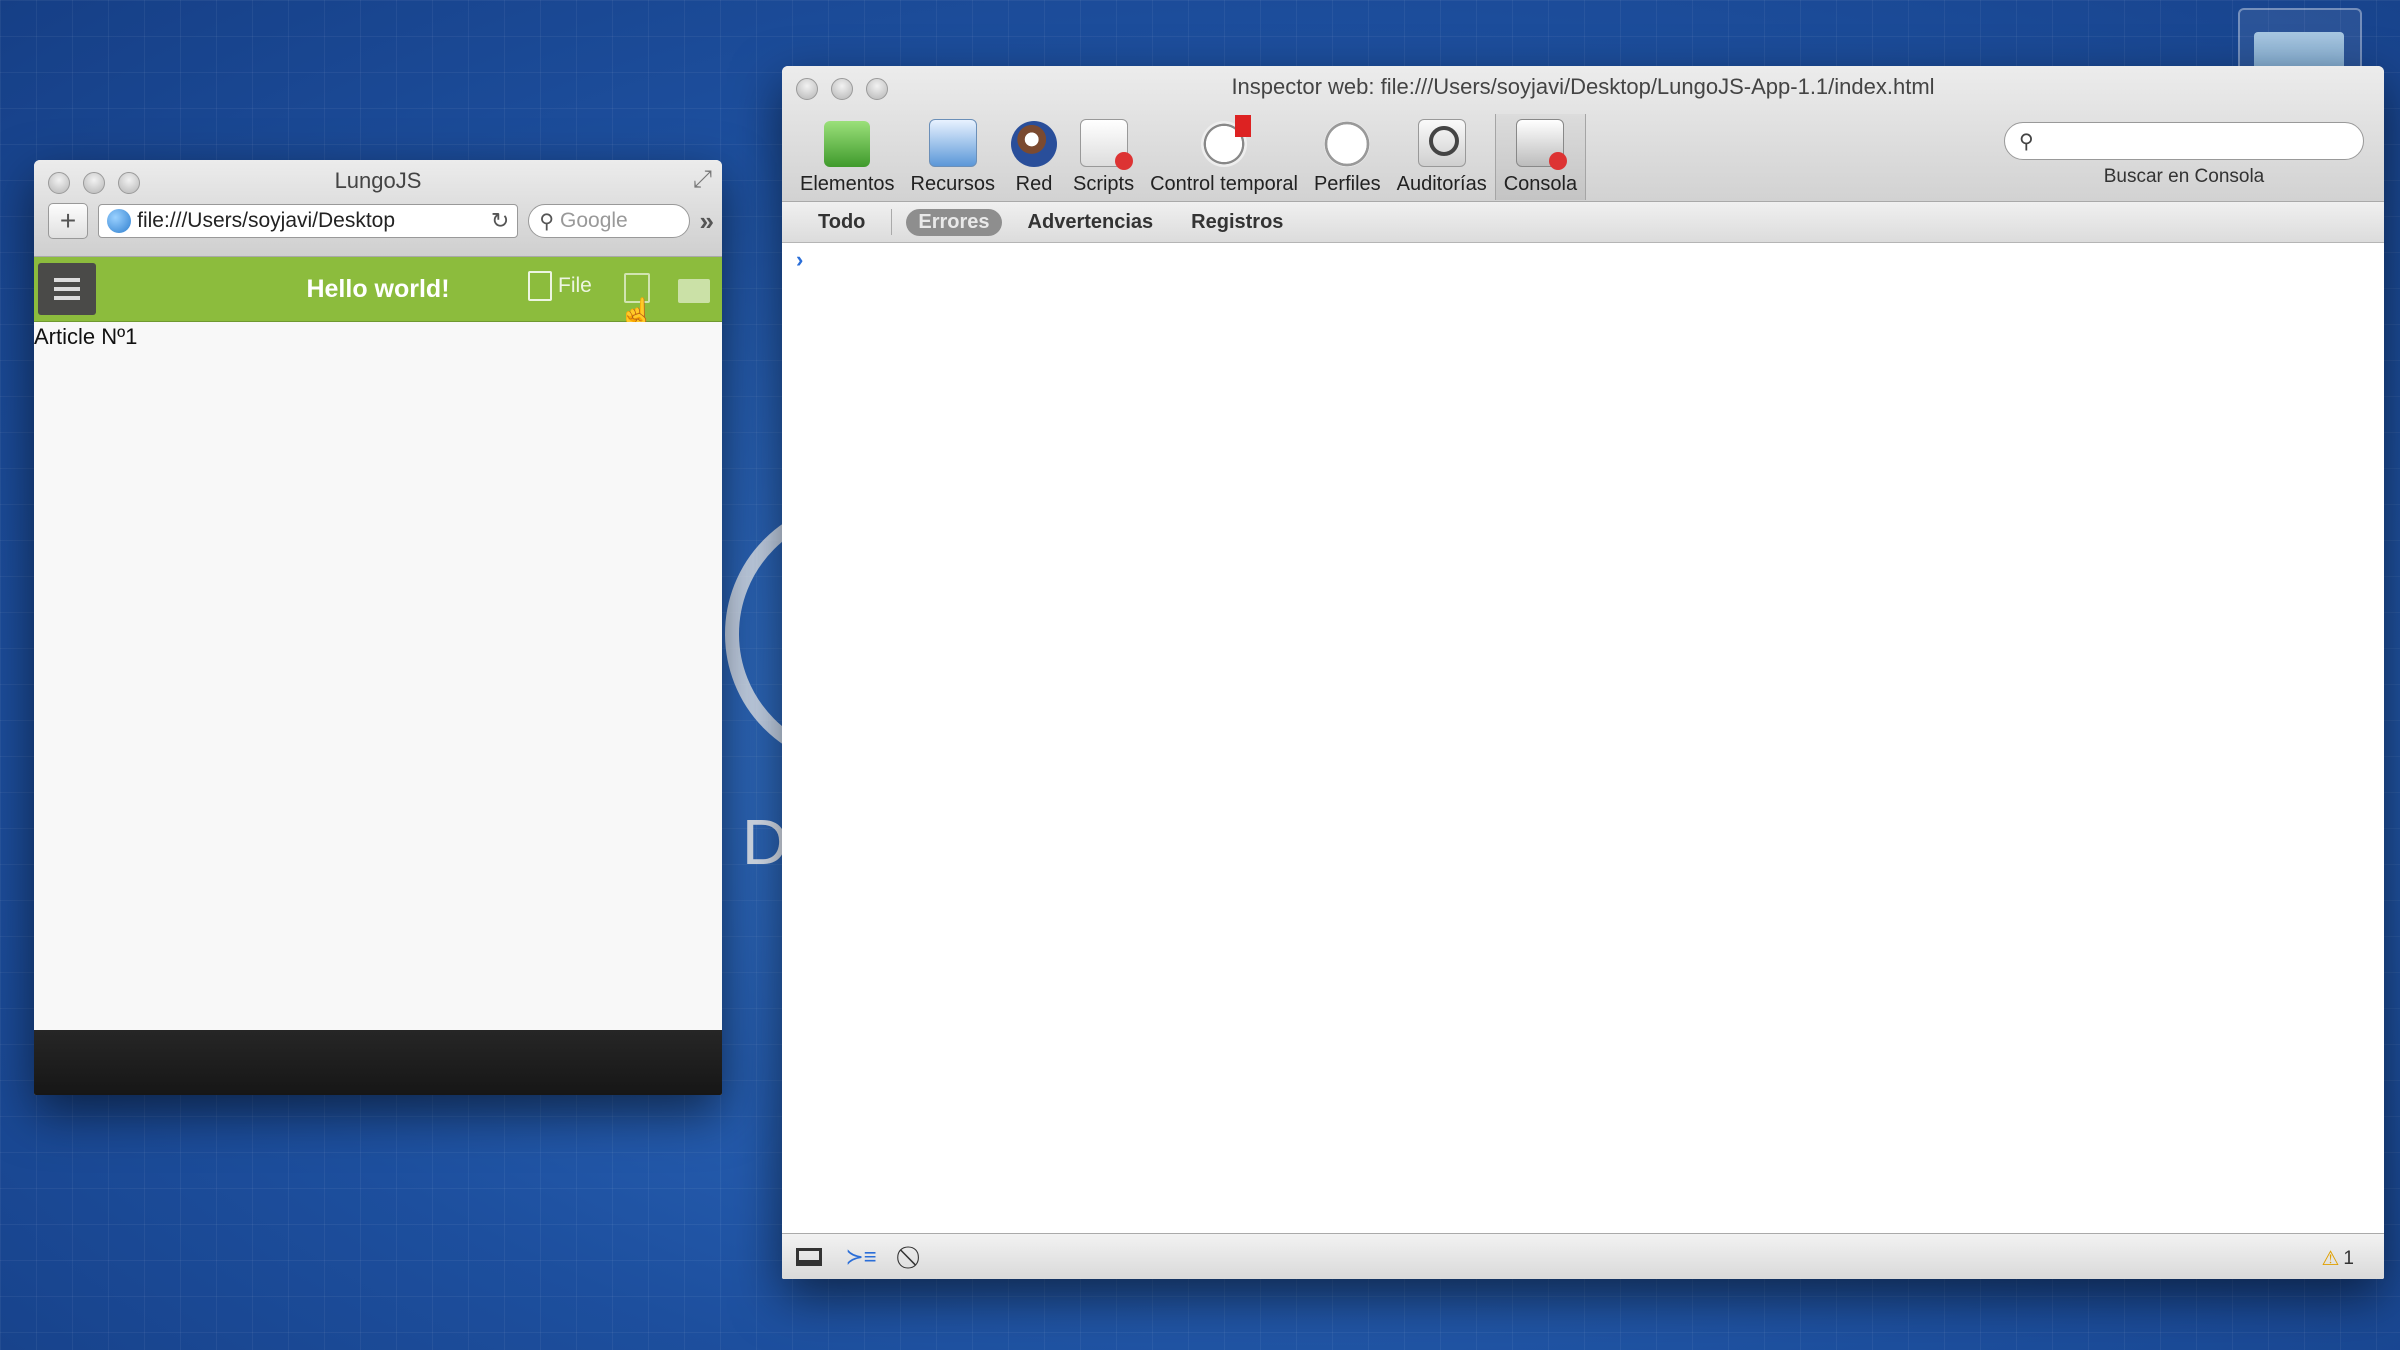 Image resolution: width=2400 pixels, height=1350 pixels. Describe the element at coordinates (2330, 1259) in the screenshot. I see `warning-icon: ⚠` at that location.